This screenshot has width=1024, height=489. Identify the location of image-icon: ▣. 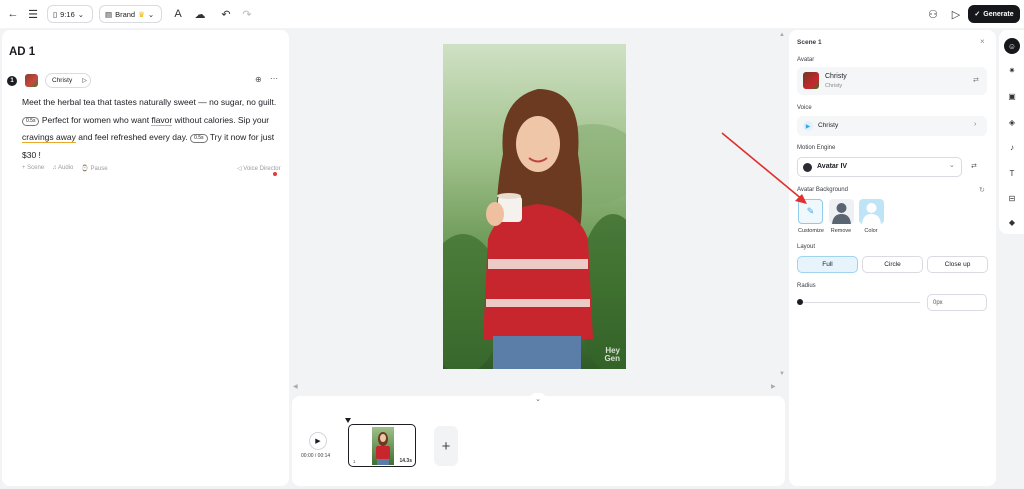
(1012, 96).